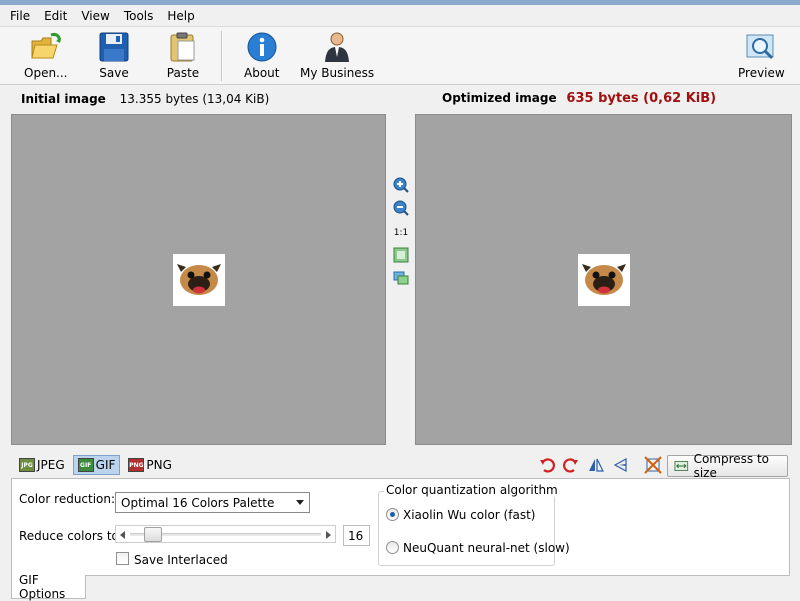 Image resolution: width=800 pixels, height=601 pixels. I want to click on neuquant-label: NeuQuant neural-net (slow), so click(486, 548).